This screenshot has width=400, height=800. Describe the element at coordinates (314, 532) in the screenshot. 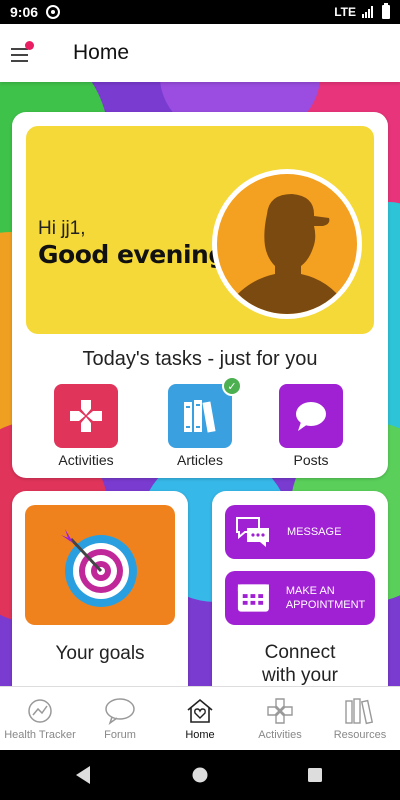

I see `message-label: MESSAGE` at that location.